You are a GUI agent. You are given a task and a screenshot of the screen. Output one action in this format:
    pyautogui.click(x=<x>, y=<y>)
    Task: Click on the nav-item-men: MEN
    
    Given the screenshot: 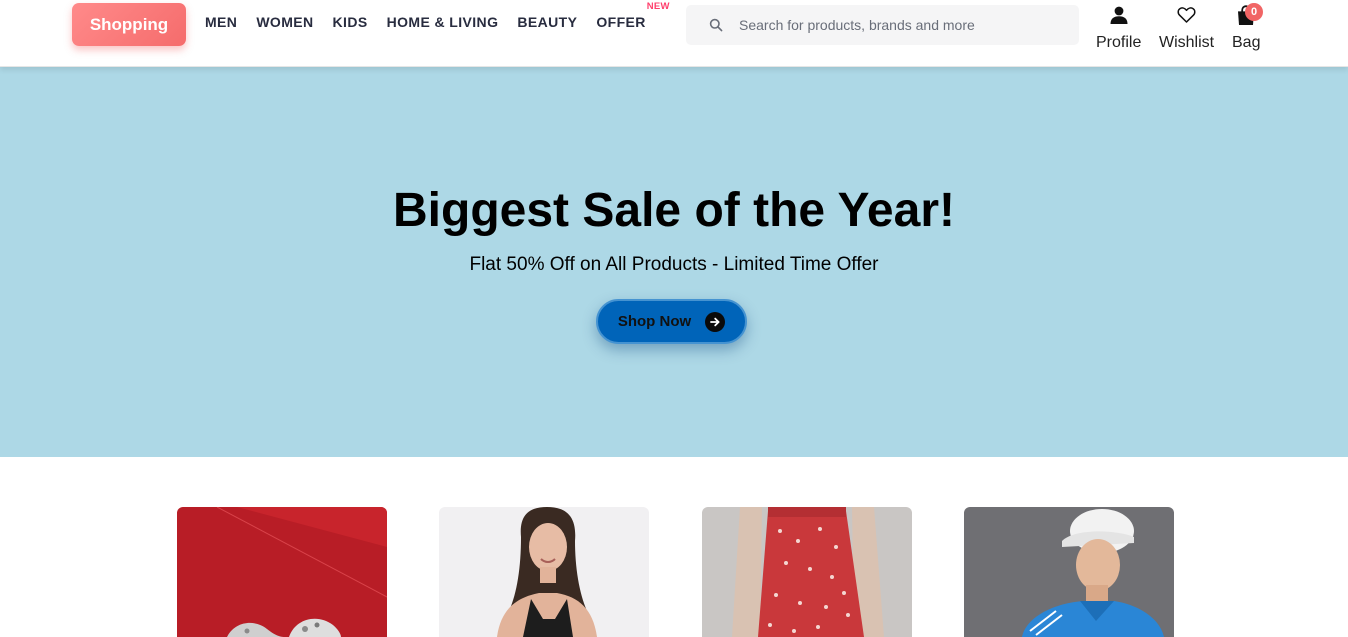 What is the action you would take?
    pyautogui.click(x=221, y=22)
    